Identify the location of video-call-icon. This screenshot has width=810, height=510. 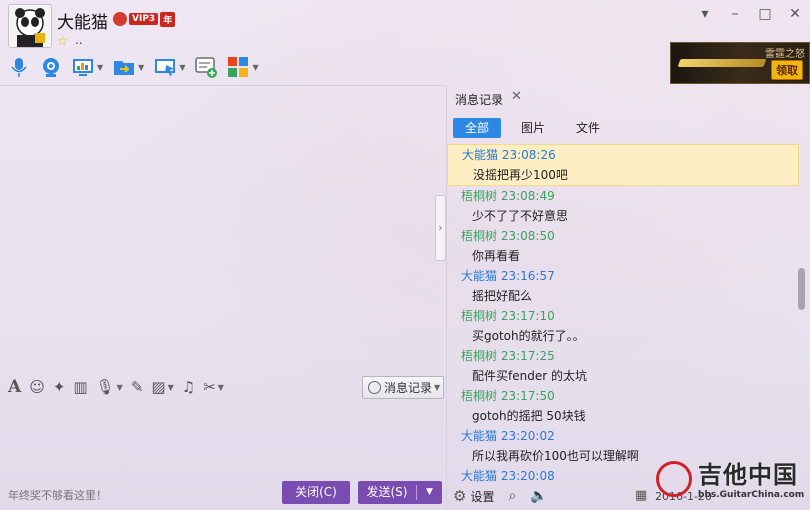
(51, 67).